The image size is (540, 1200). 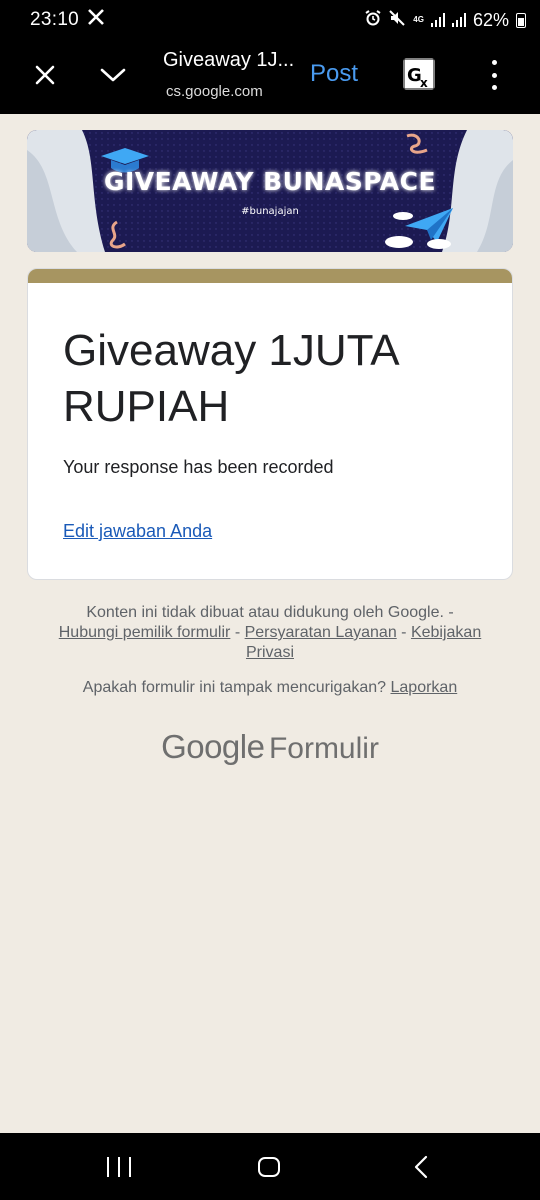 What do you see at coordinates (419, 74) in the screenshot?
I see `translate-icon: Gx` at bounding box center [419, 74].